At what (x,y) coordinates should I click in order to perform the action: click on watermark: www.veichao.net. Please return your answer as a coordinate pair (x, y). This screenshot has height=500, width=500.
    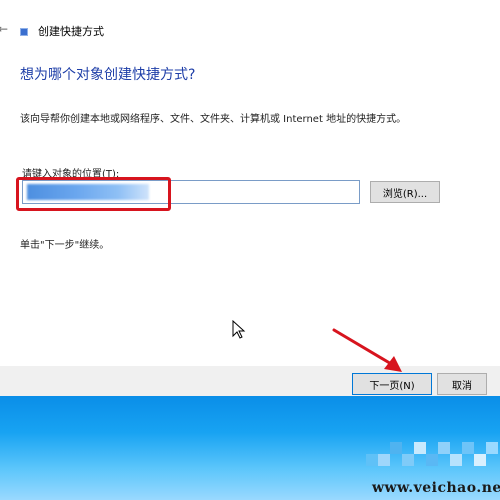
    Looking at the image, I should click on (436, 488).